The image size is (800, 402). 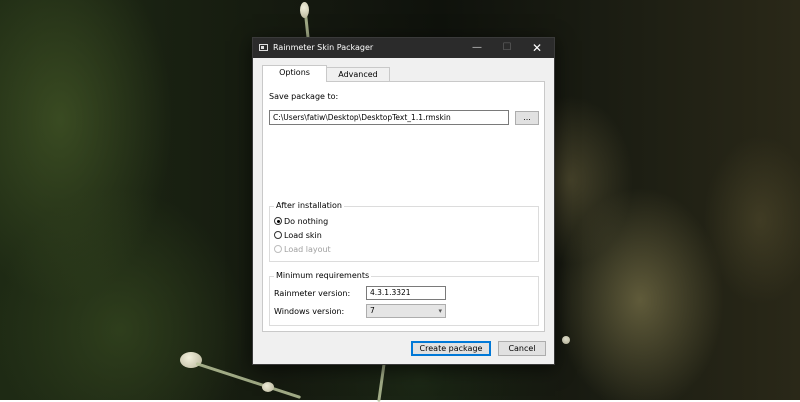 I want to click on windows-version-select: 7 ▾, so click(x=406, y=311).